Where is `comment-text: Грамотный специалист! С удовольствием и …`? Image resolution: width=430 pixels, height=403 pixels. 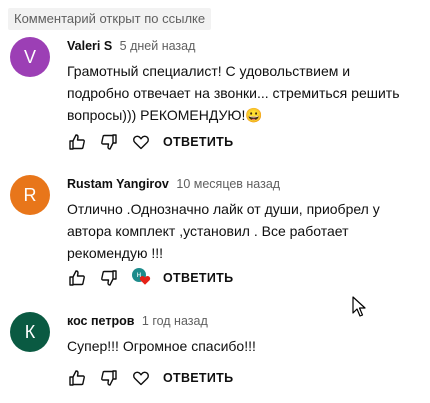 comment-text: Грамотный специалист! С удовольствием и … is located at coordinates (233, 93).